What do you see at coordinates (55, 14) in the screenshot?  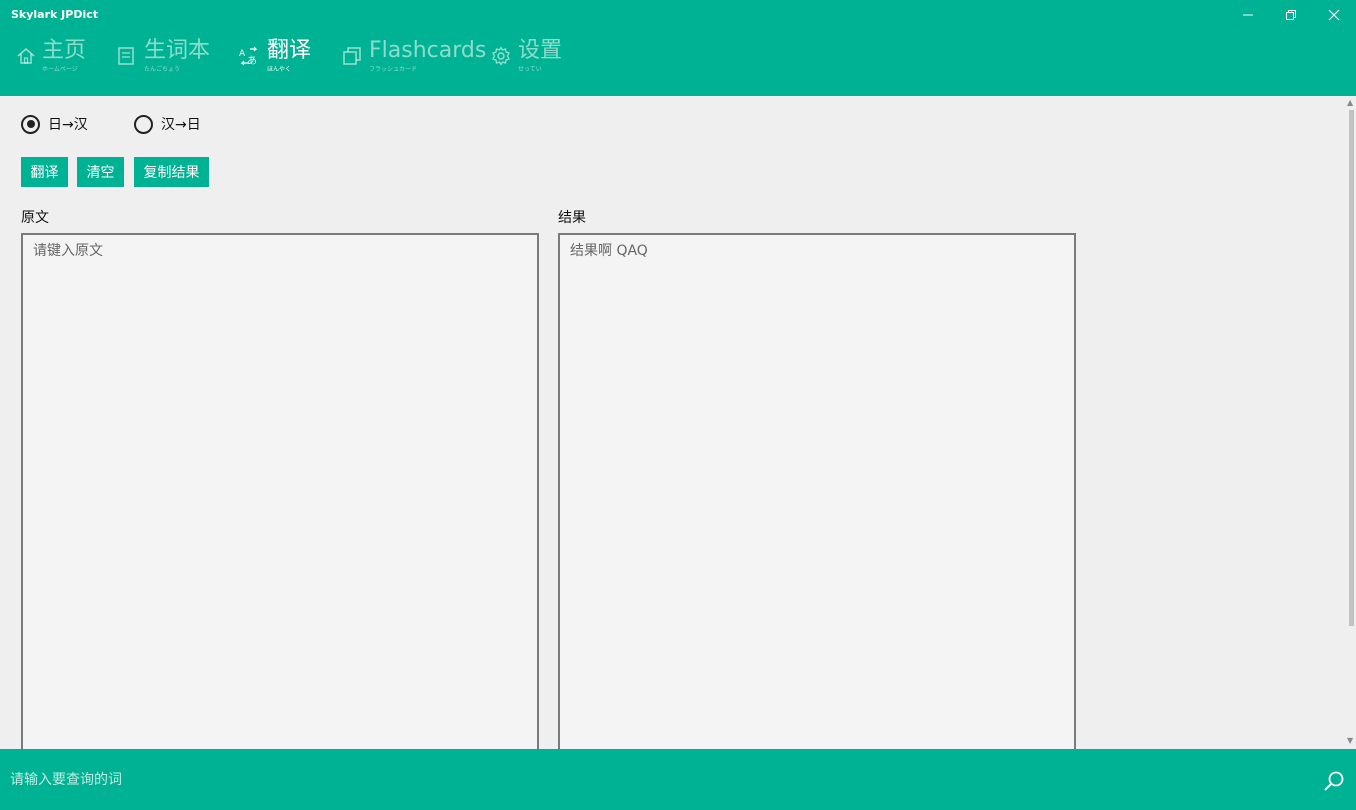 I see `app-title: Skylark JPDict` at bounding box center [55, 14].